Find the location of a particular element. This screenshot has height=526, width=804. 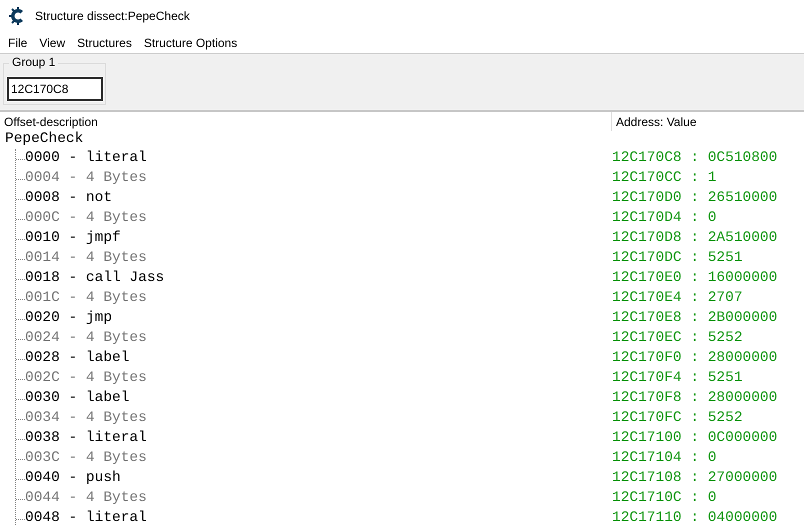

address-value: 12C17110 : 04000000 is located at coordinates (695, 517).